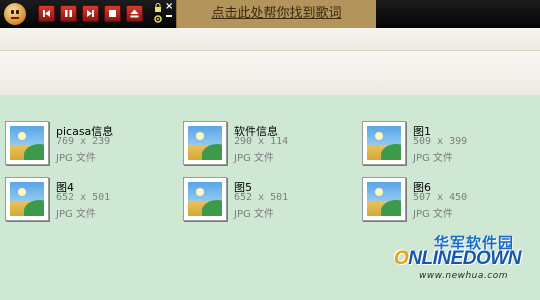 This screenshot has width=540, height=300. I want to click on watermark-url: www.newhua.com, so click(463, 276).